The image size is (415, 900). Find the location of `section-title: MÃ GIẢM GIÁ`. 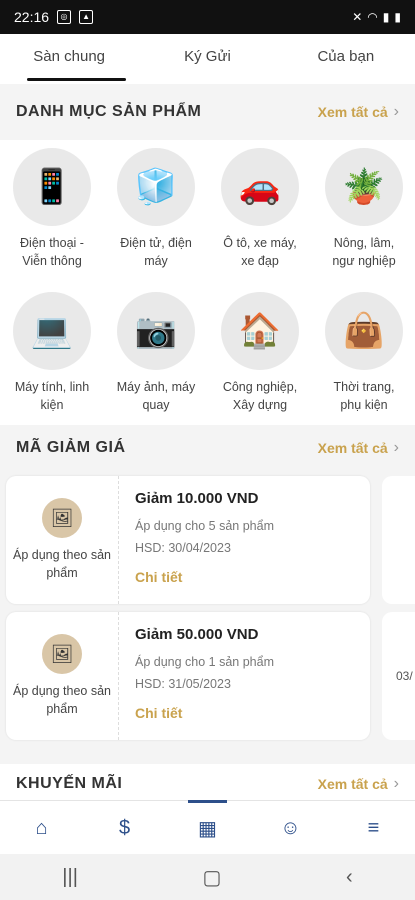

section-title: MÃ GIẢM GIÁ is located at coordinates (71, 447).